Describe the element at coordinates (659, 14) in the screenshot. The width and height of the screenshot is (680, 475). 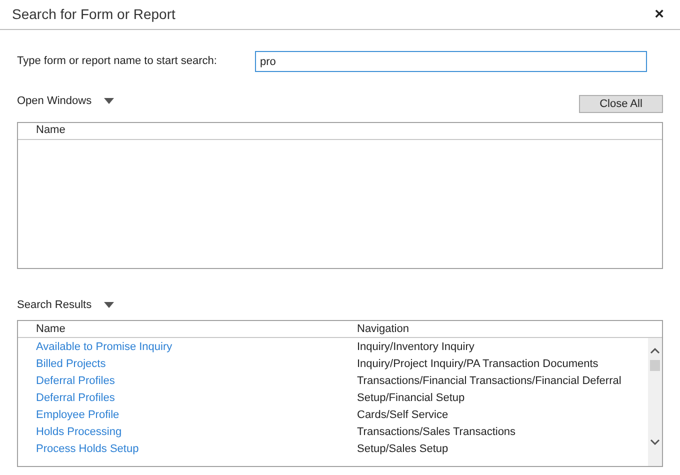
I see `close-button: ×` at that location.